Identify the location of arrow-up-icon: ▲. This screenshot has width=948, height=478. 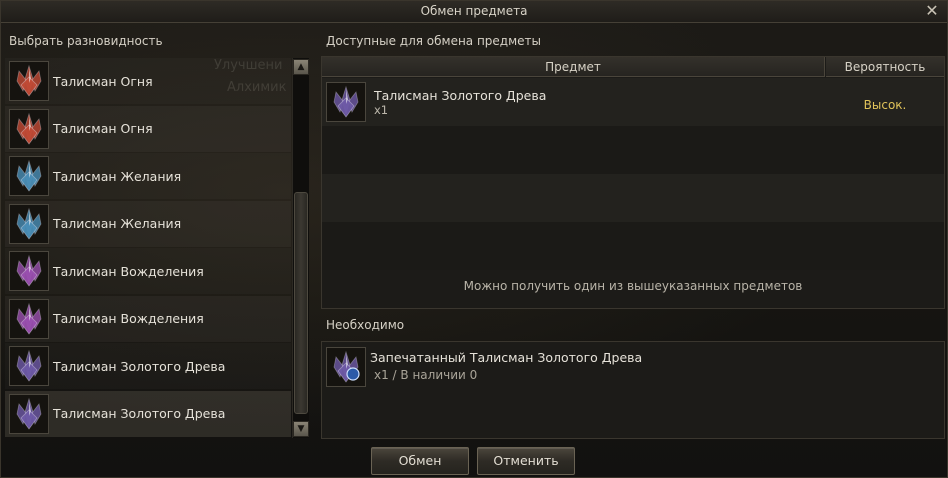
(301, 67).